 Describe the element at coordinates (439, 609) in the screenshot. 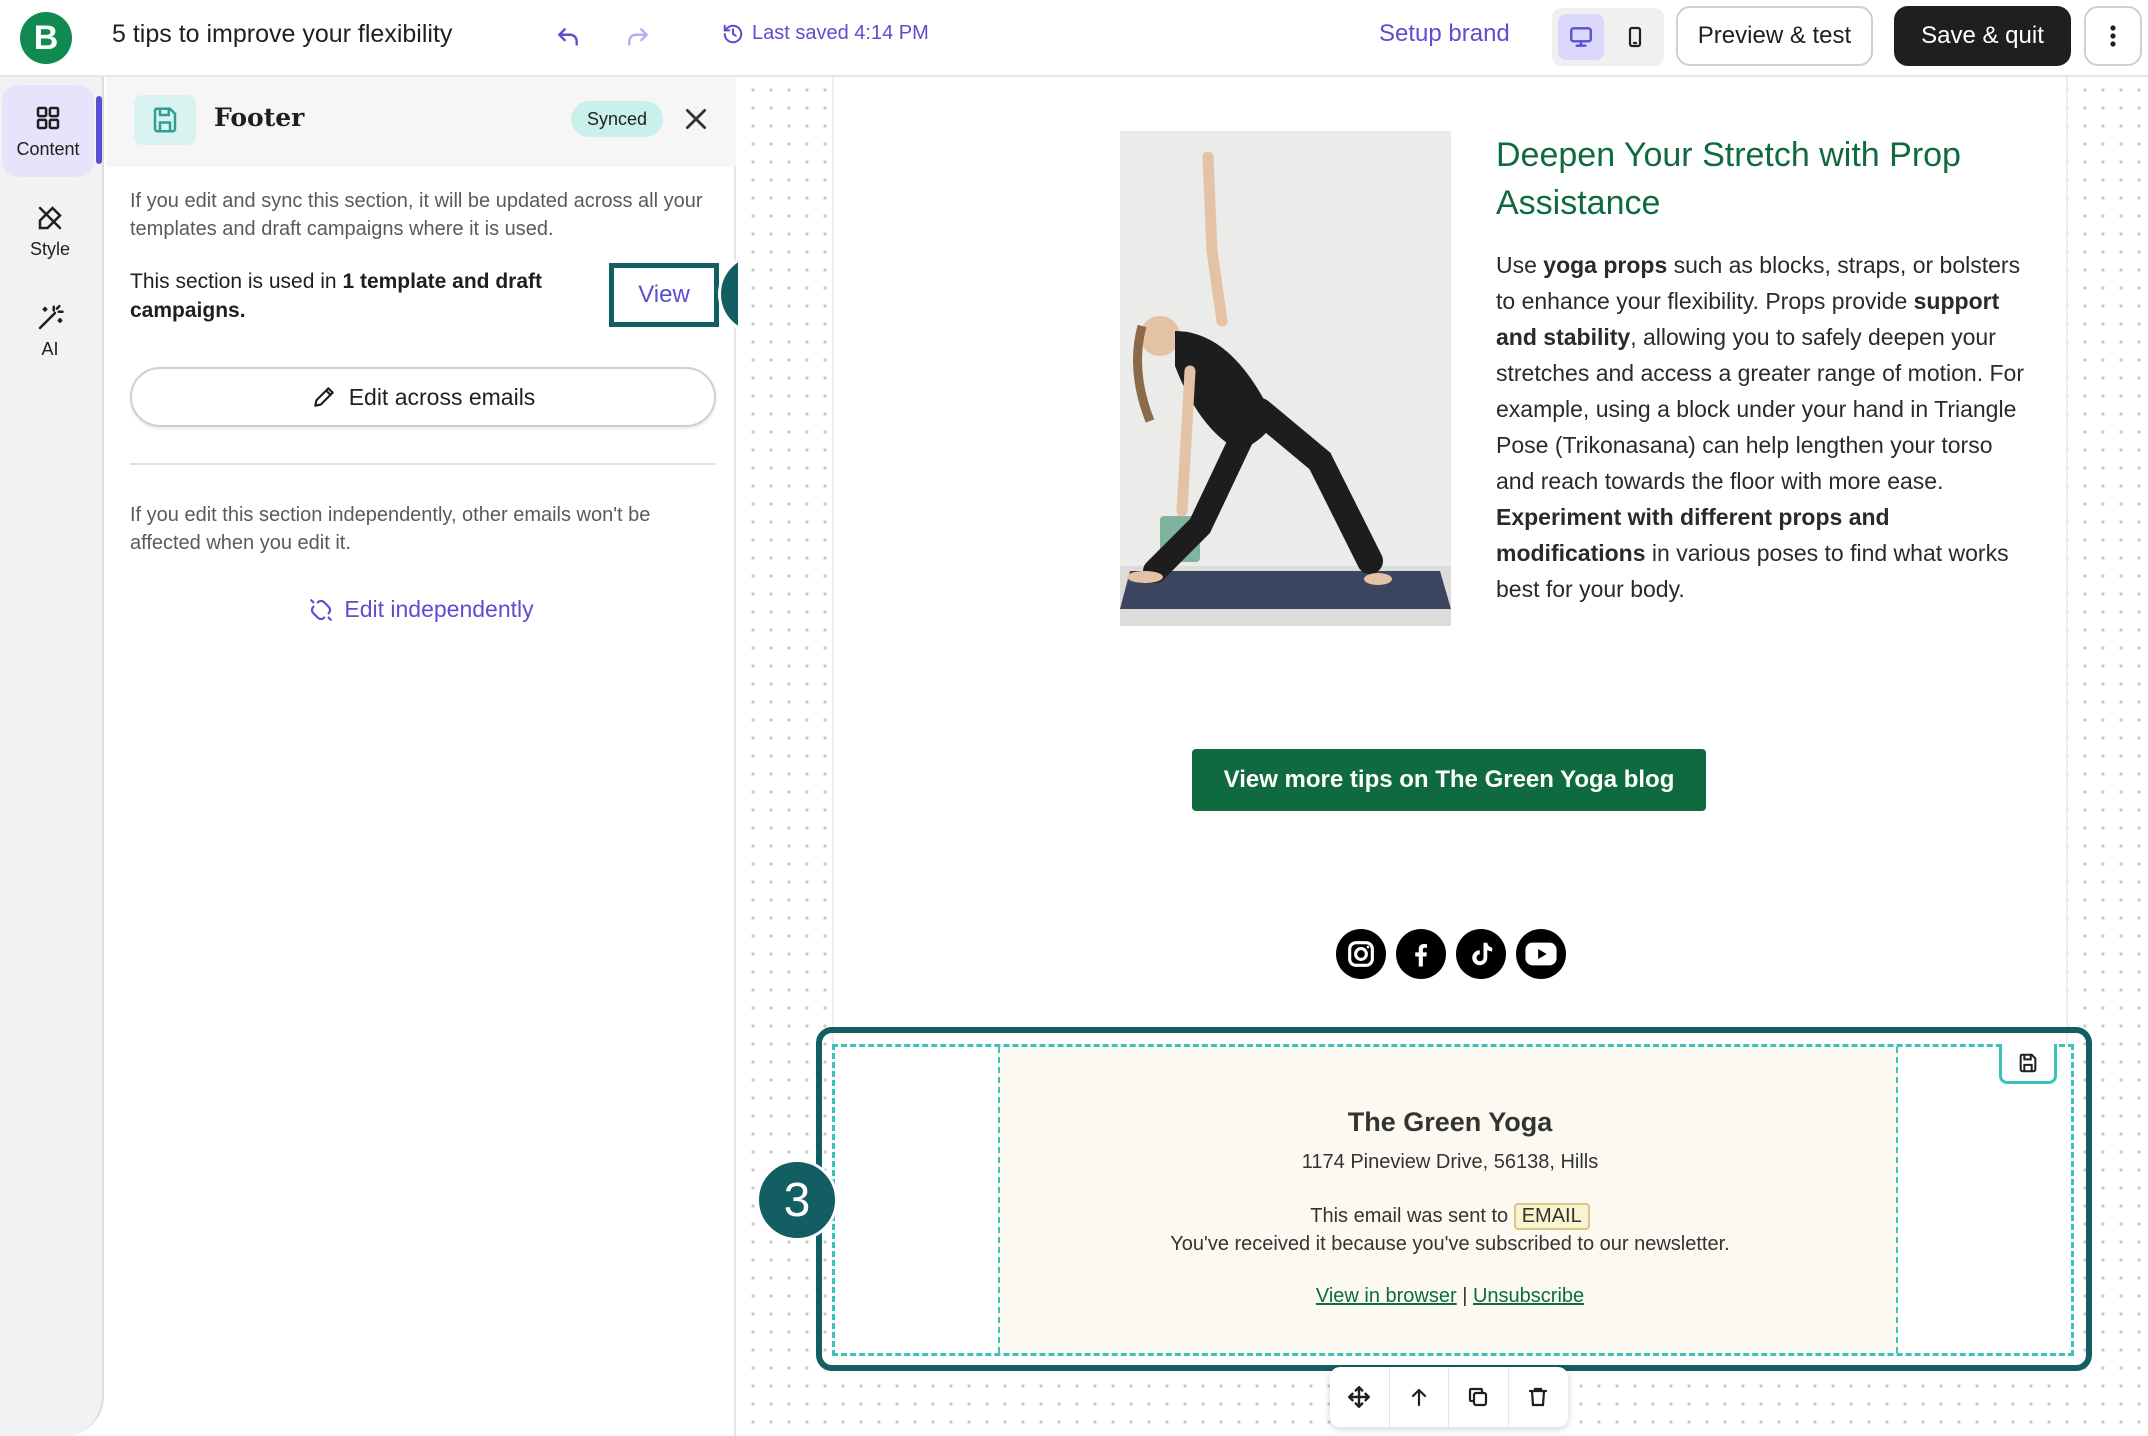

I see `edit-independently-label: Edit independently` at that location.